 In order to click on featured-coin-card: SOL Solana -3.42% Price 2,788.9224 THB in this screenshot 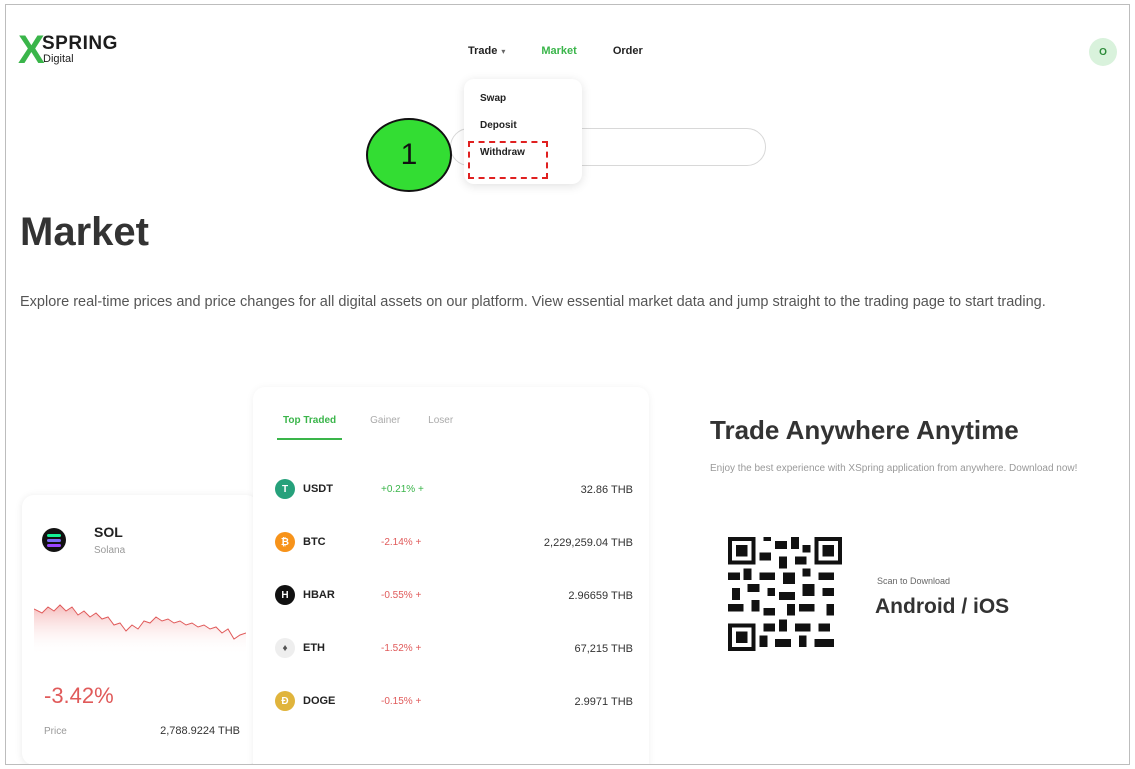, I will do `click(140, 629)`.